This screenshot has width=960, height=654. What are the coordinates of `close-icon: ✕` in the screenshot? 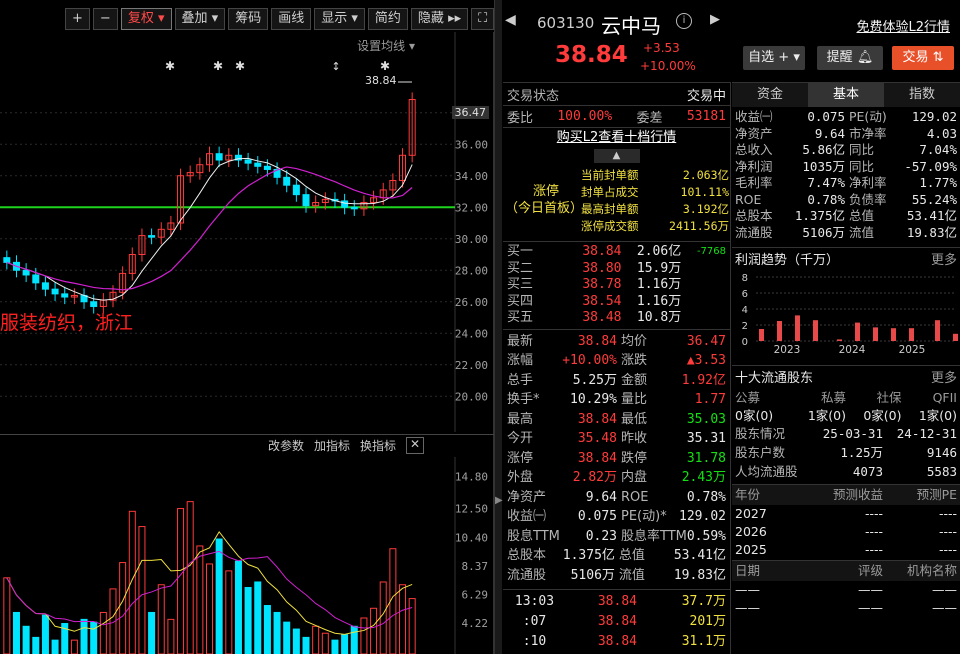 It's located at (415, 445).